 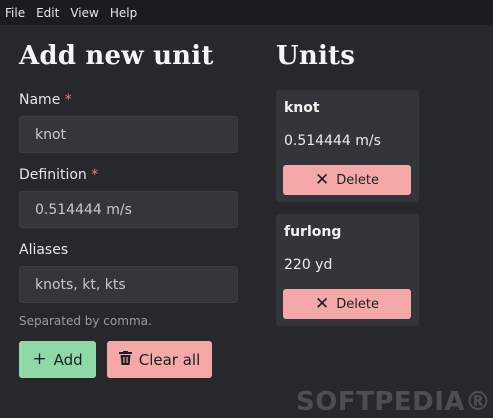 I want to click on menu-edit: Edit, so click(x=47, y=13).